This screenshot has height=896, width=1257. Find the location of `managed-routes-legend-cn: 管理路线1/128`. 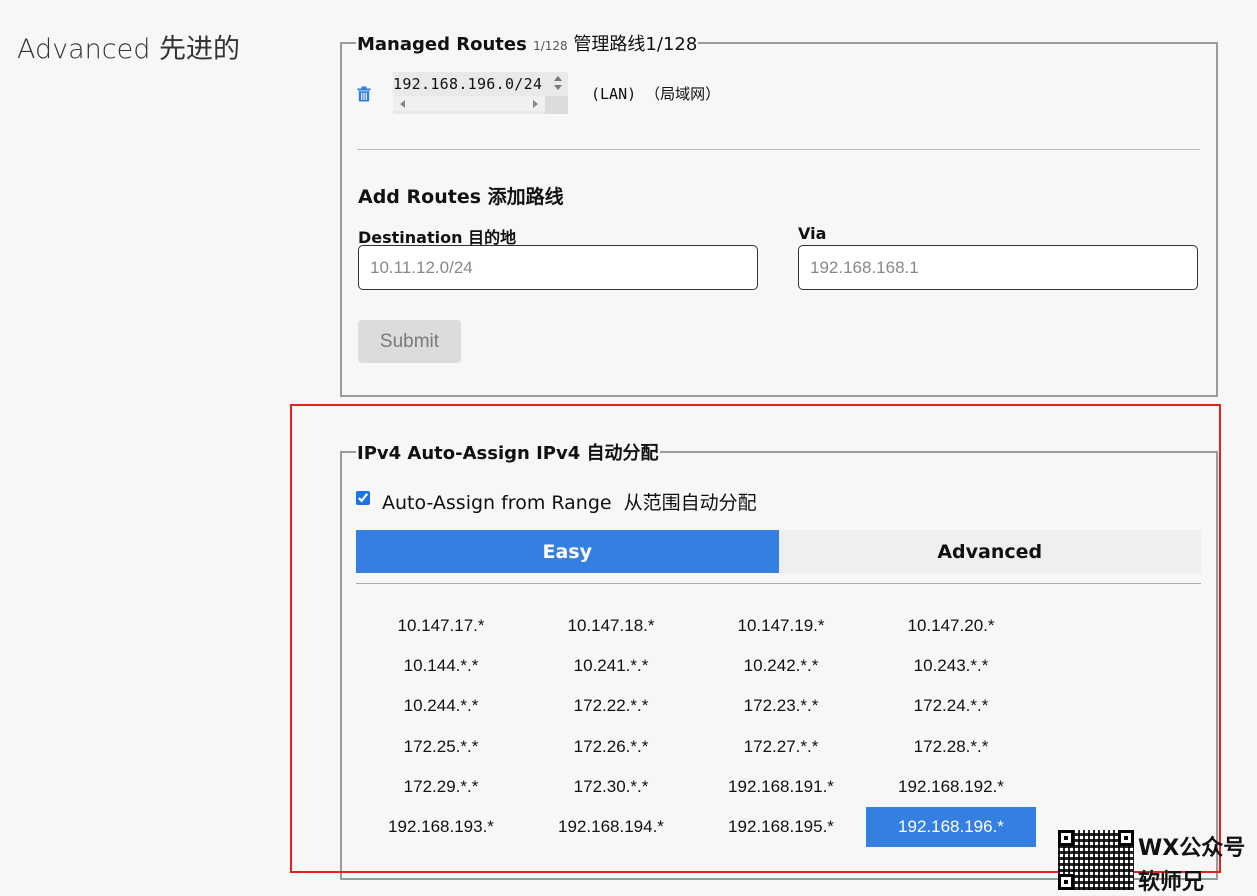

managed-routes-legend-cn: 管理路线1/128 is located at coordinates (632, 44).